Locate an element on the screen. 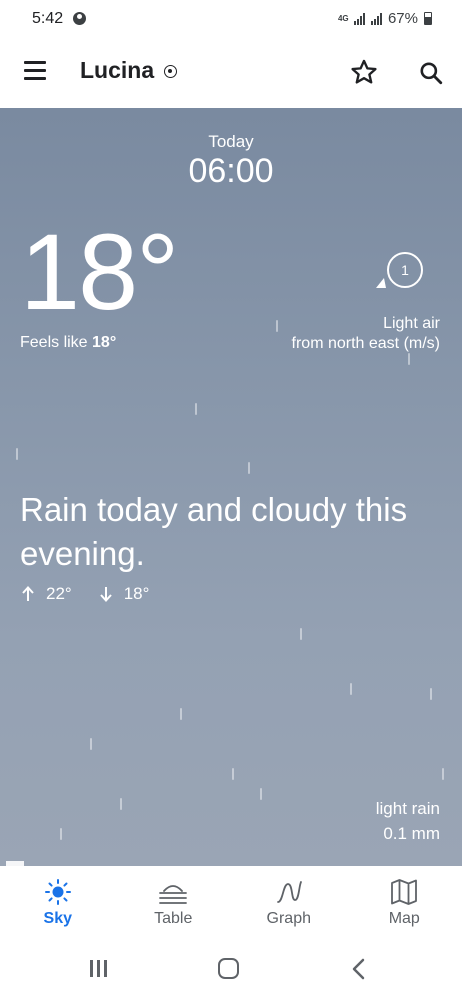 Image resolution: width=462 pixels, height=1000 pixels. wind-speed: 1 is located at coordinates (405, 270).